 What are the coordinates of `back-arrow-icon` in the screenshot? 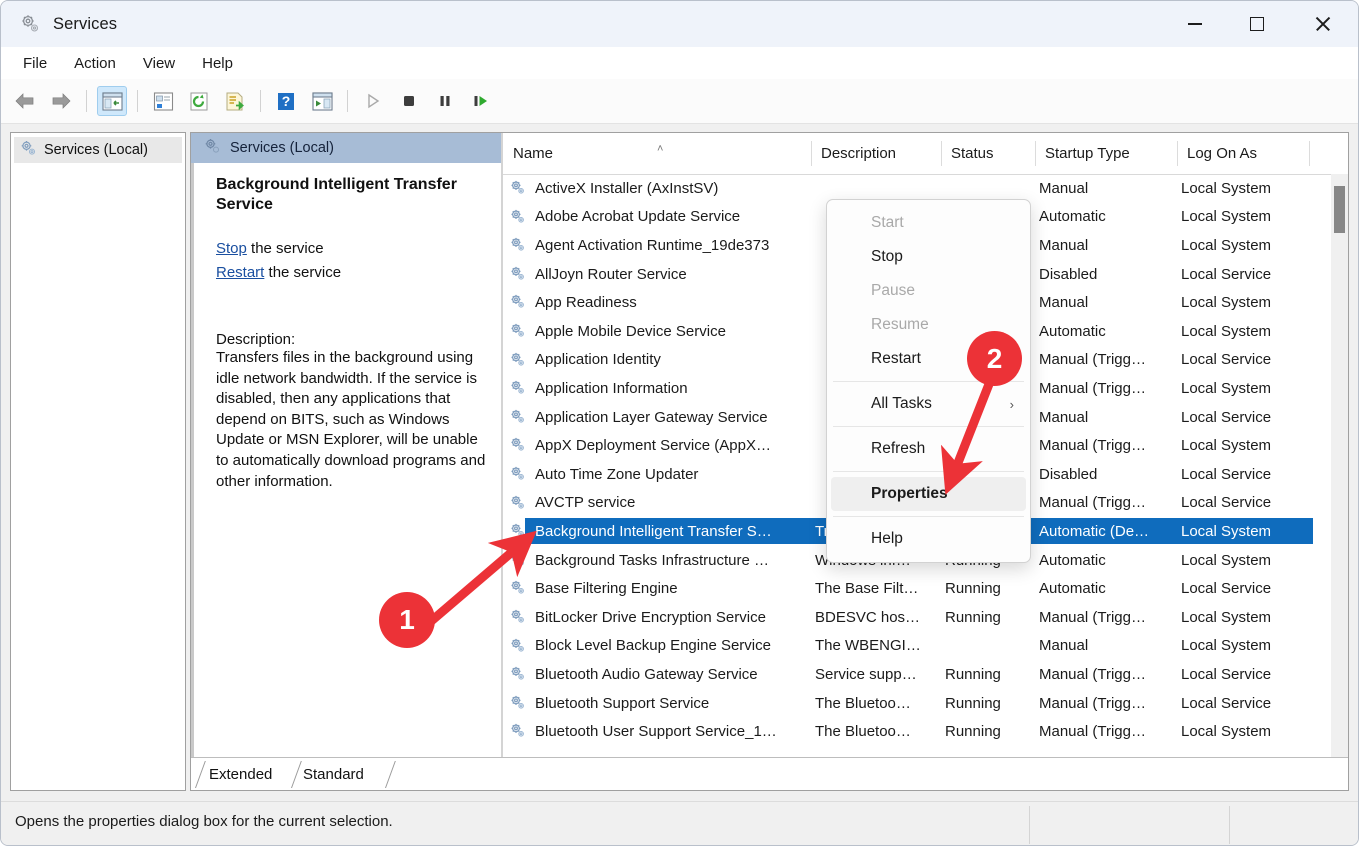 It's located at (25, 101).